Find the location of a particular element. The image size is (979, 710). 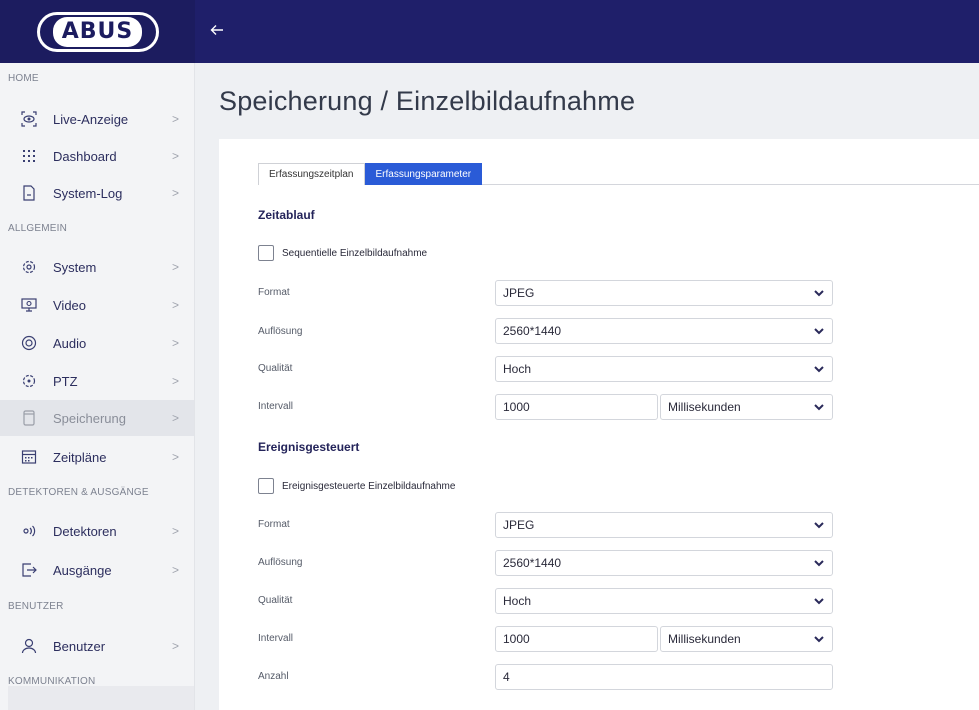

checkbox-label: Ereignisgesteuerte Einzelbildaufnahme is located at coordinates (369, 486).